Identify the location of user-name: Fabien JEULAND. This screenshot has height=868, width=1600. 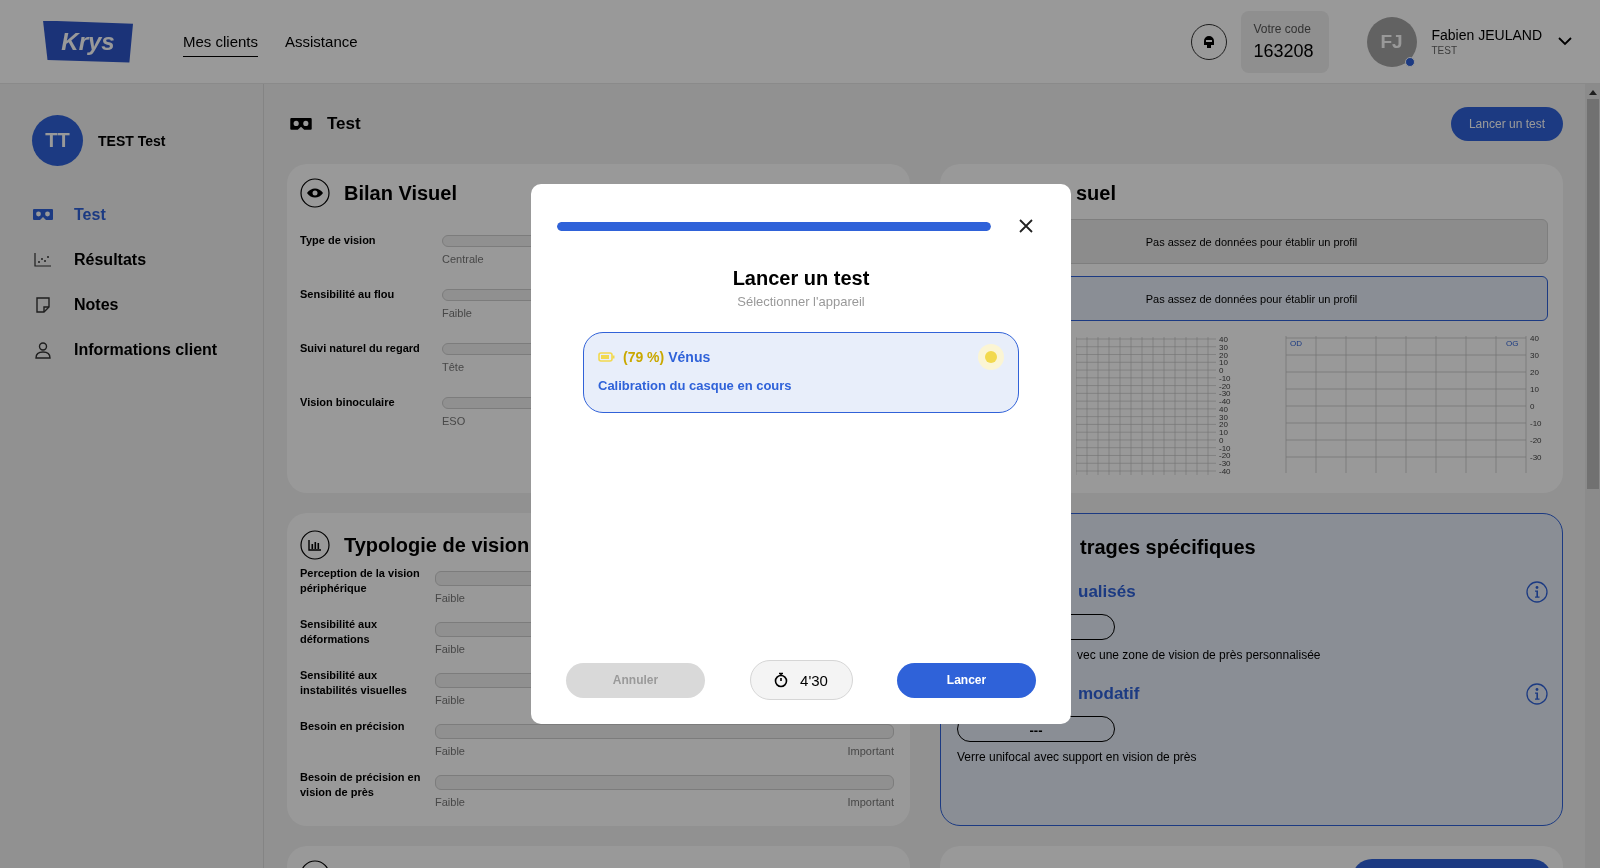
(1486, 35).